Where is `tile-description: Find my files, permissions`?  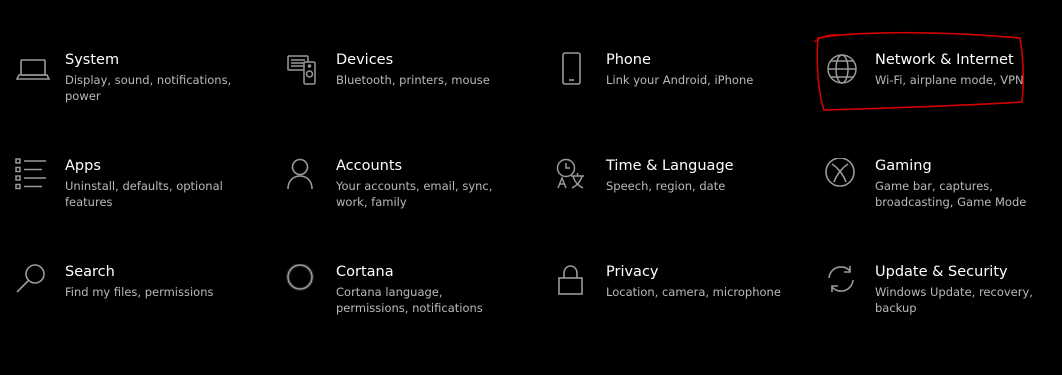 tile-description: Find my files, permissions is located at coordinates (139, 292).